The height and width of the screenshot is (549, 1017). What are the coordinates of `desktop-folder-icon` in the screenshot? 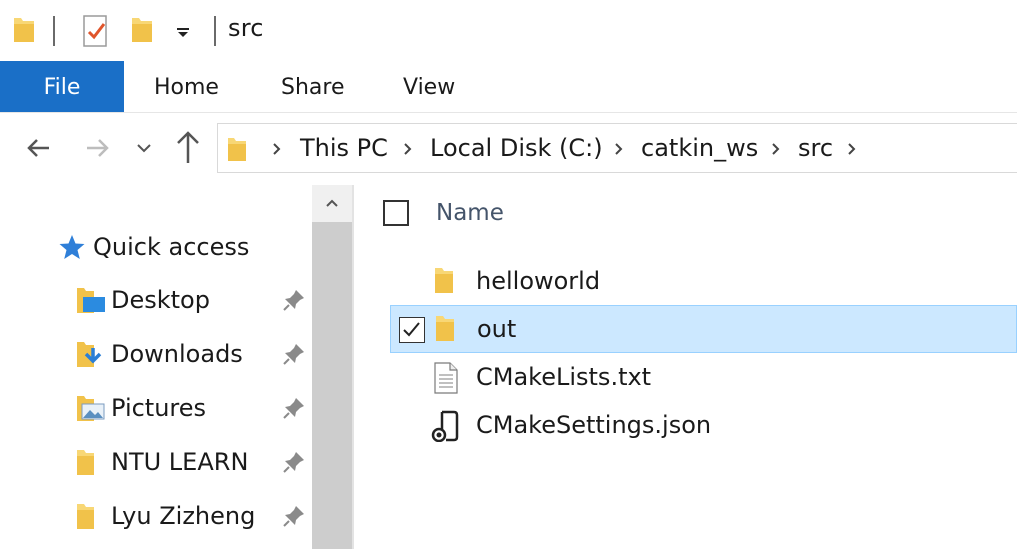 It's located at (91, 304).